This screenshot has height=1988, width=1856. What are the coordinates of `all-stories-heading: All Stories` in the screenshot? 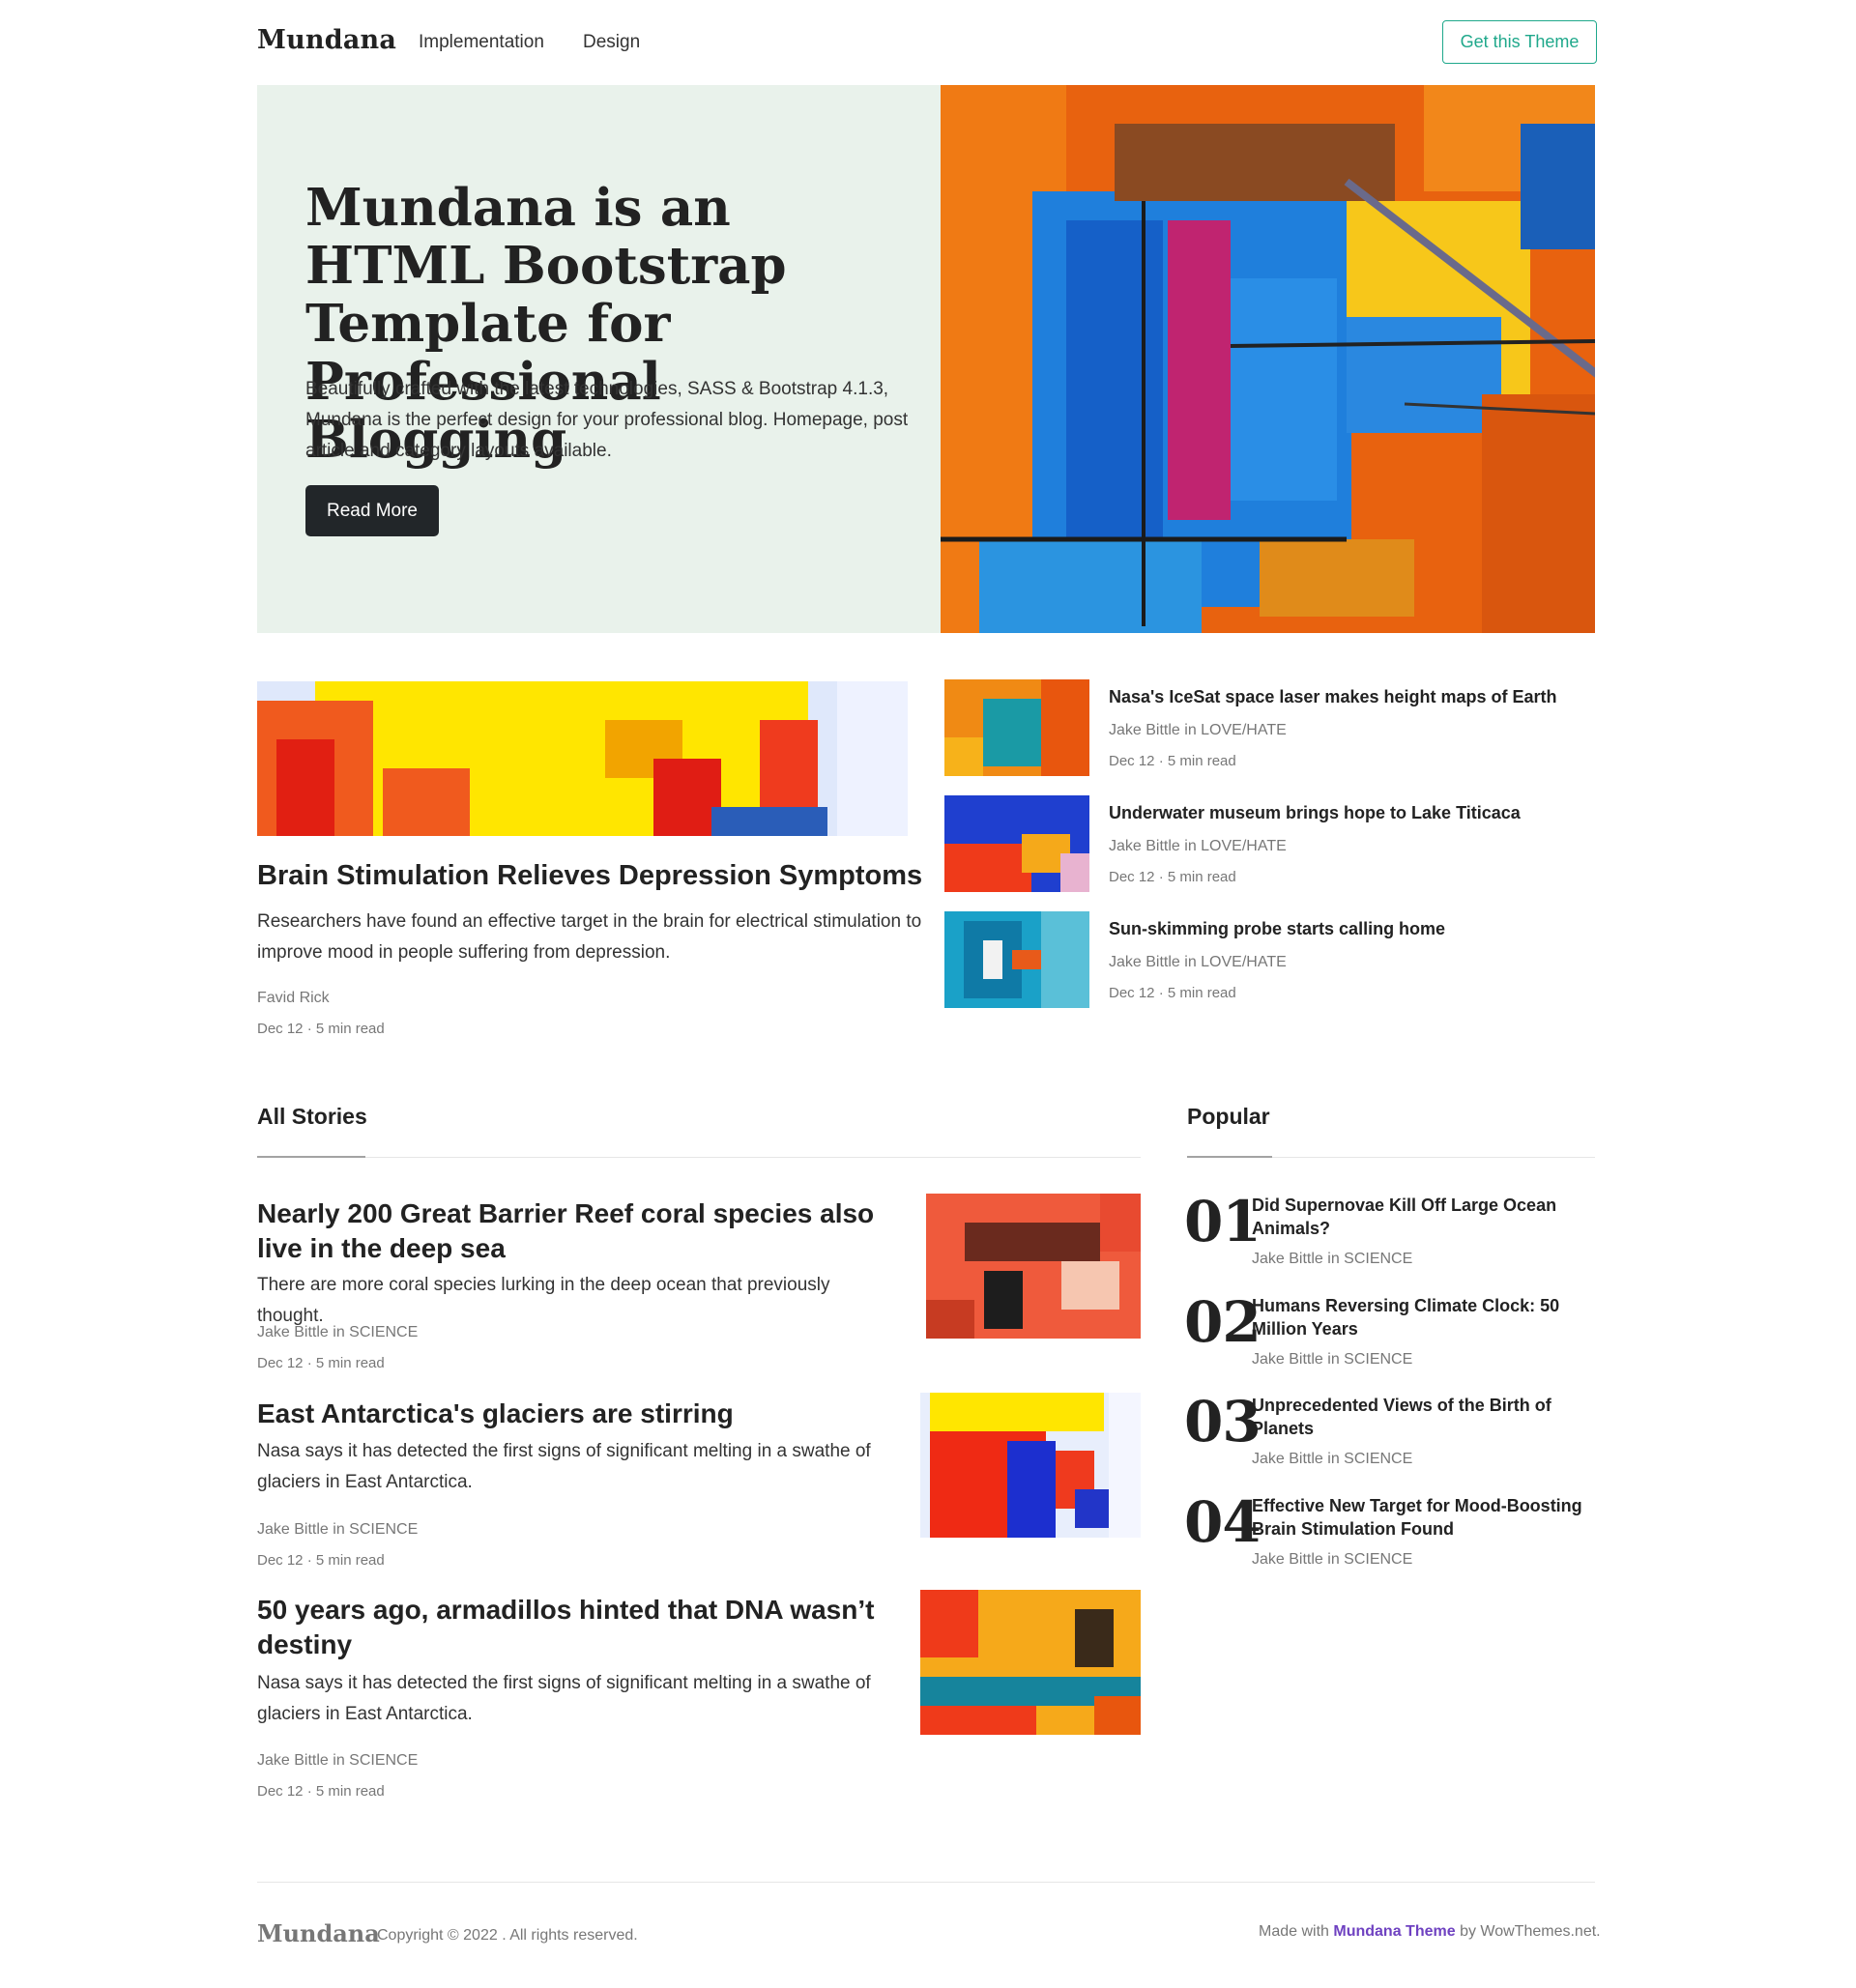 It's located at (312, 1116).